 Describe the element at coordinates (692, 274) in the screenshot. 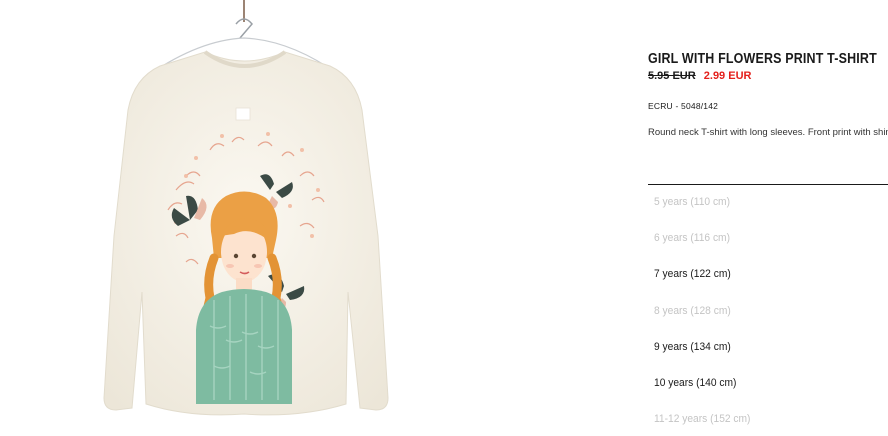

I see `size-option: 7 years (122 cm)` at that location.